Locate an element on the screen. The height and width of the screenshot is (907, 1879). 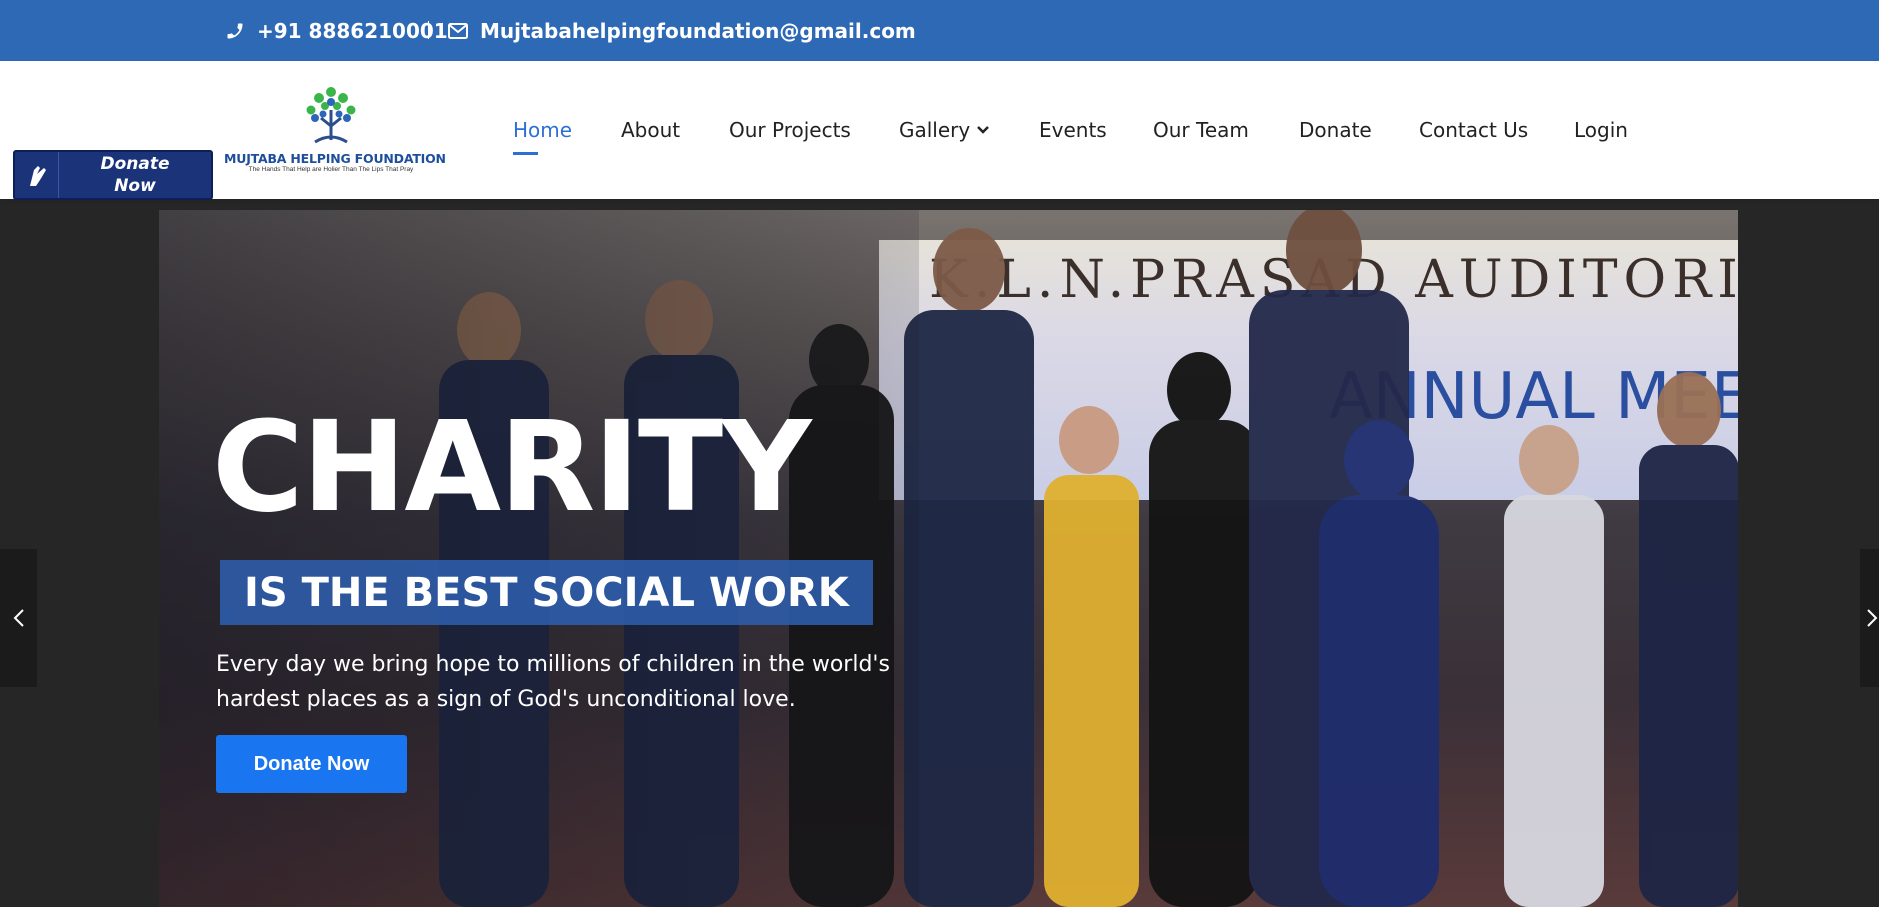
phone-contact: +91 8886210001 is located at coordinates (336, 30).